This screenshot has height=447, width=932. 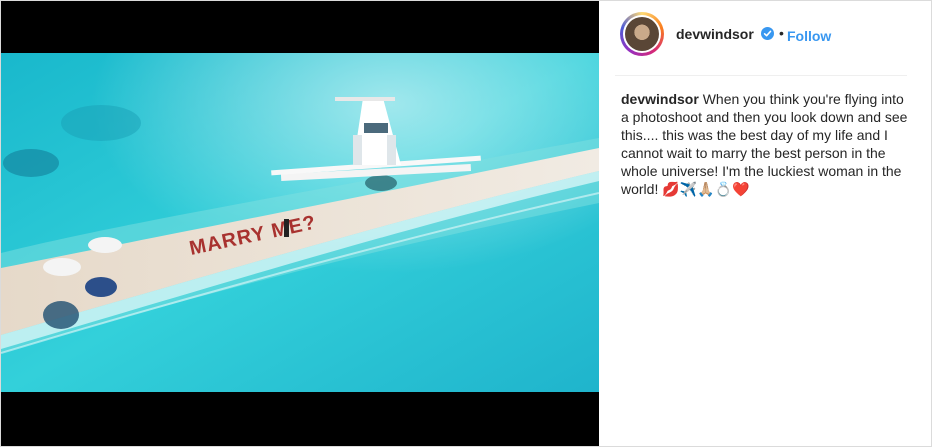 What do you see at coordinates (715, 34) in the screenshot?
I see `username-link: devwindsor` at bounding box center [715, 34].